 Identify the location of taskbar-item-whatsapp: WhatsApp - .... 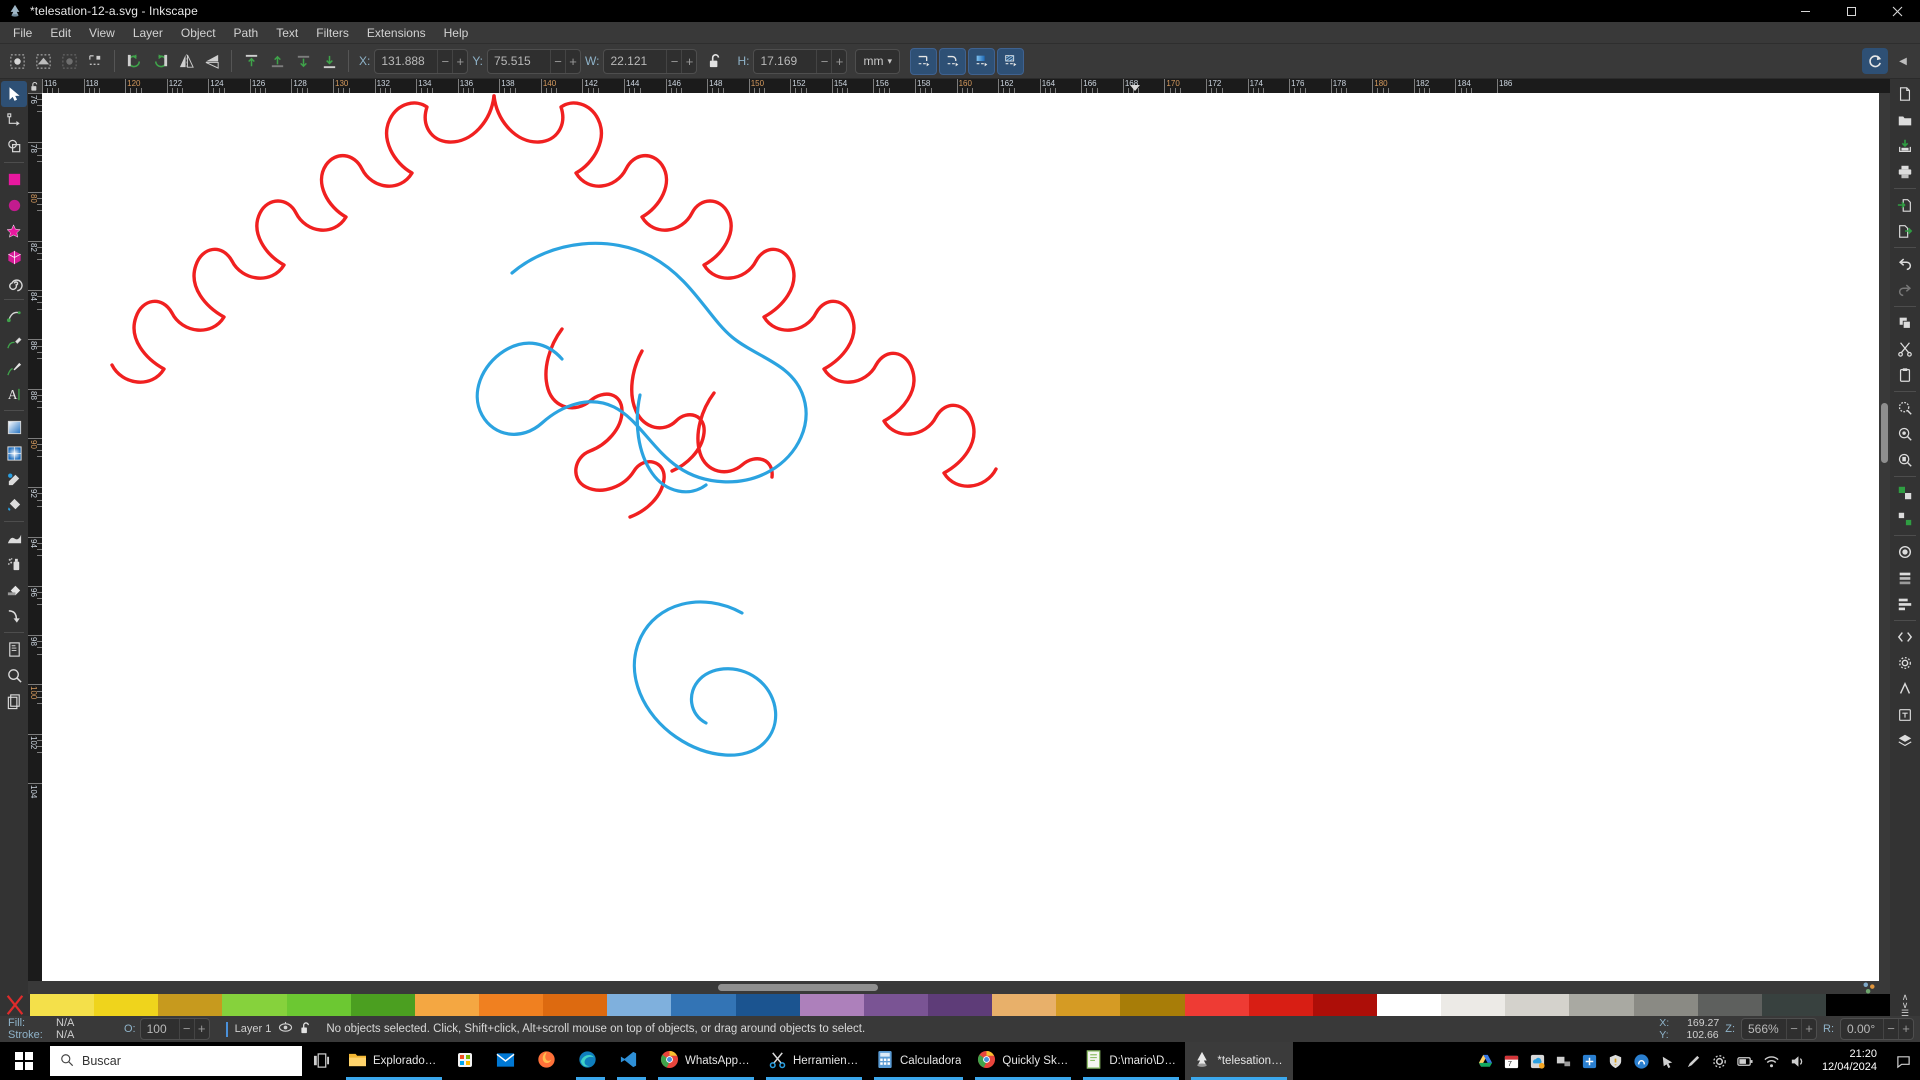
(706, 1061).